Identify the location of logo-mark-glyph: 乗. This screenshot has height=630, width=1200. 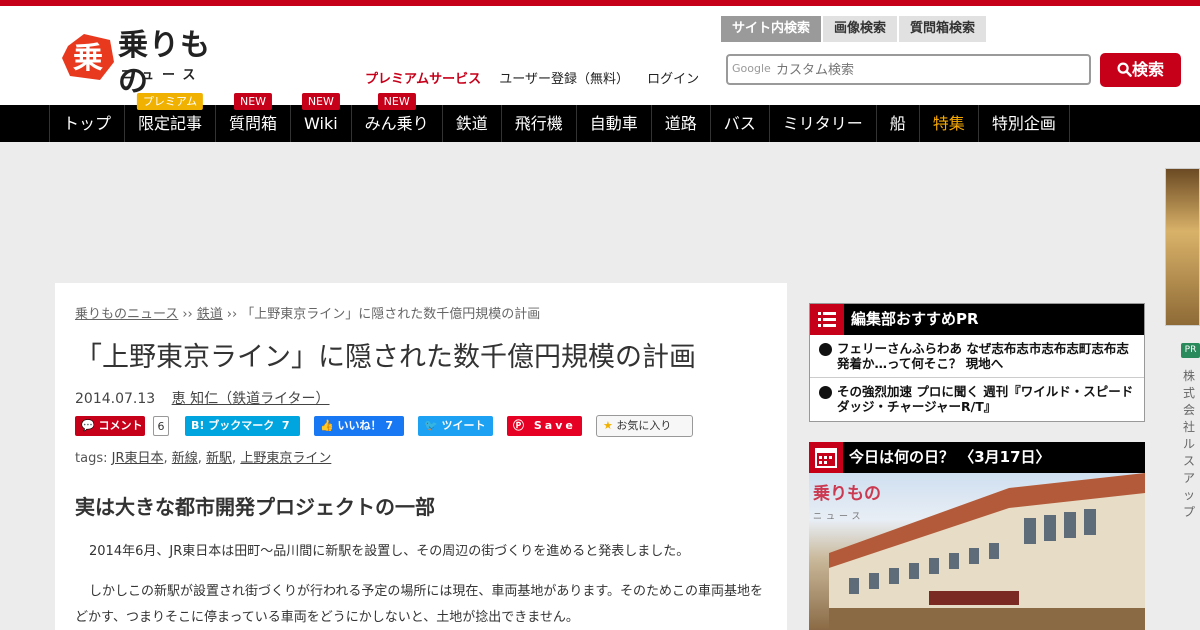
(88, 58).